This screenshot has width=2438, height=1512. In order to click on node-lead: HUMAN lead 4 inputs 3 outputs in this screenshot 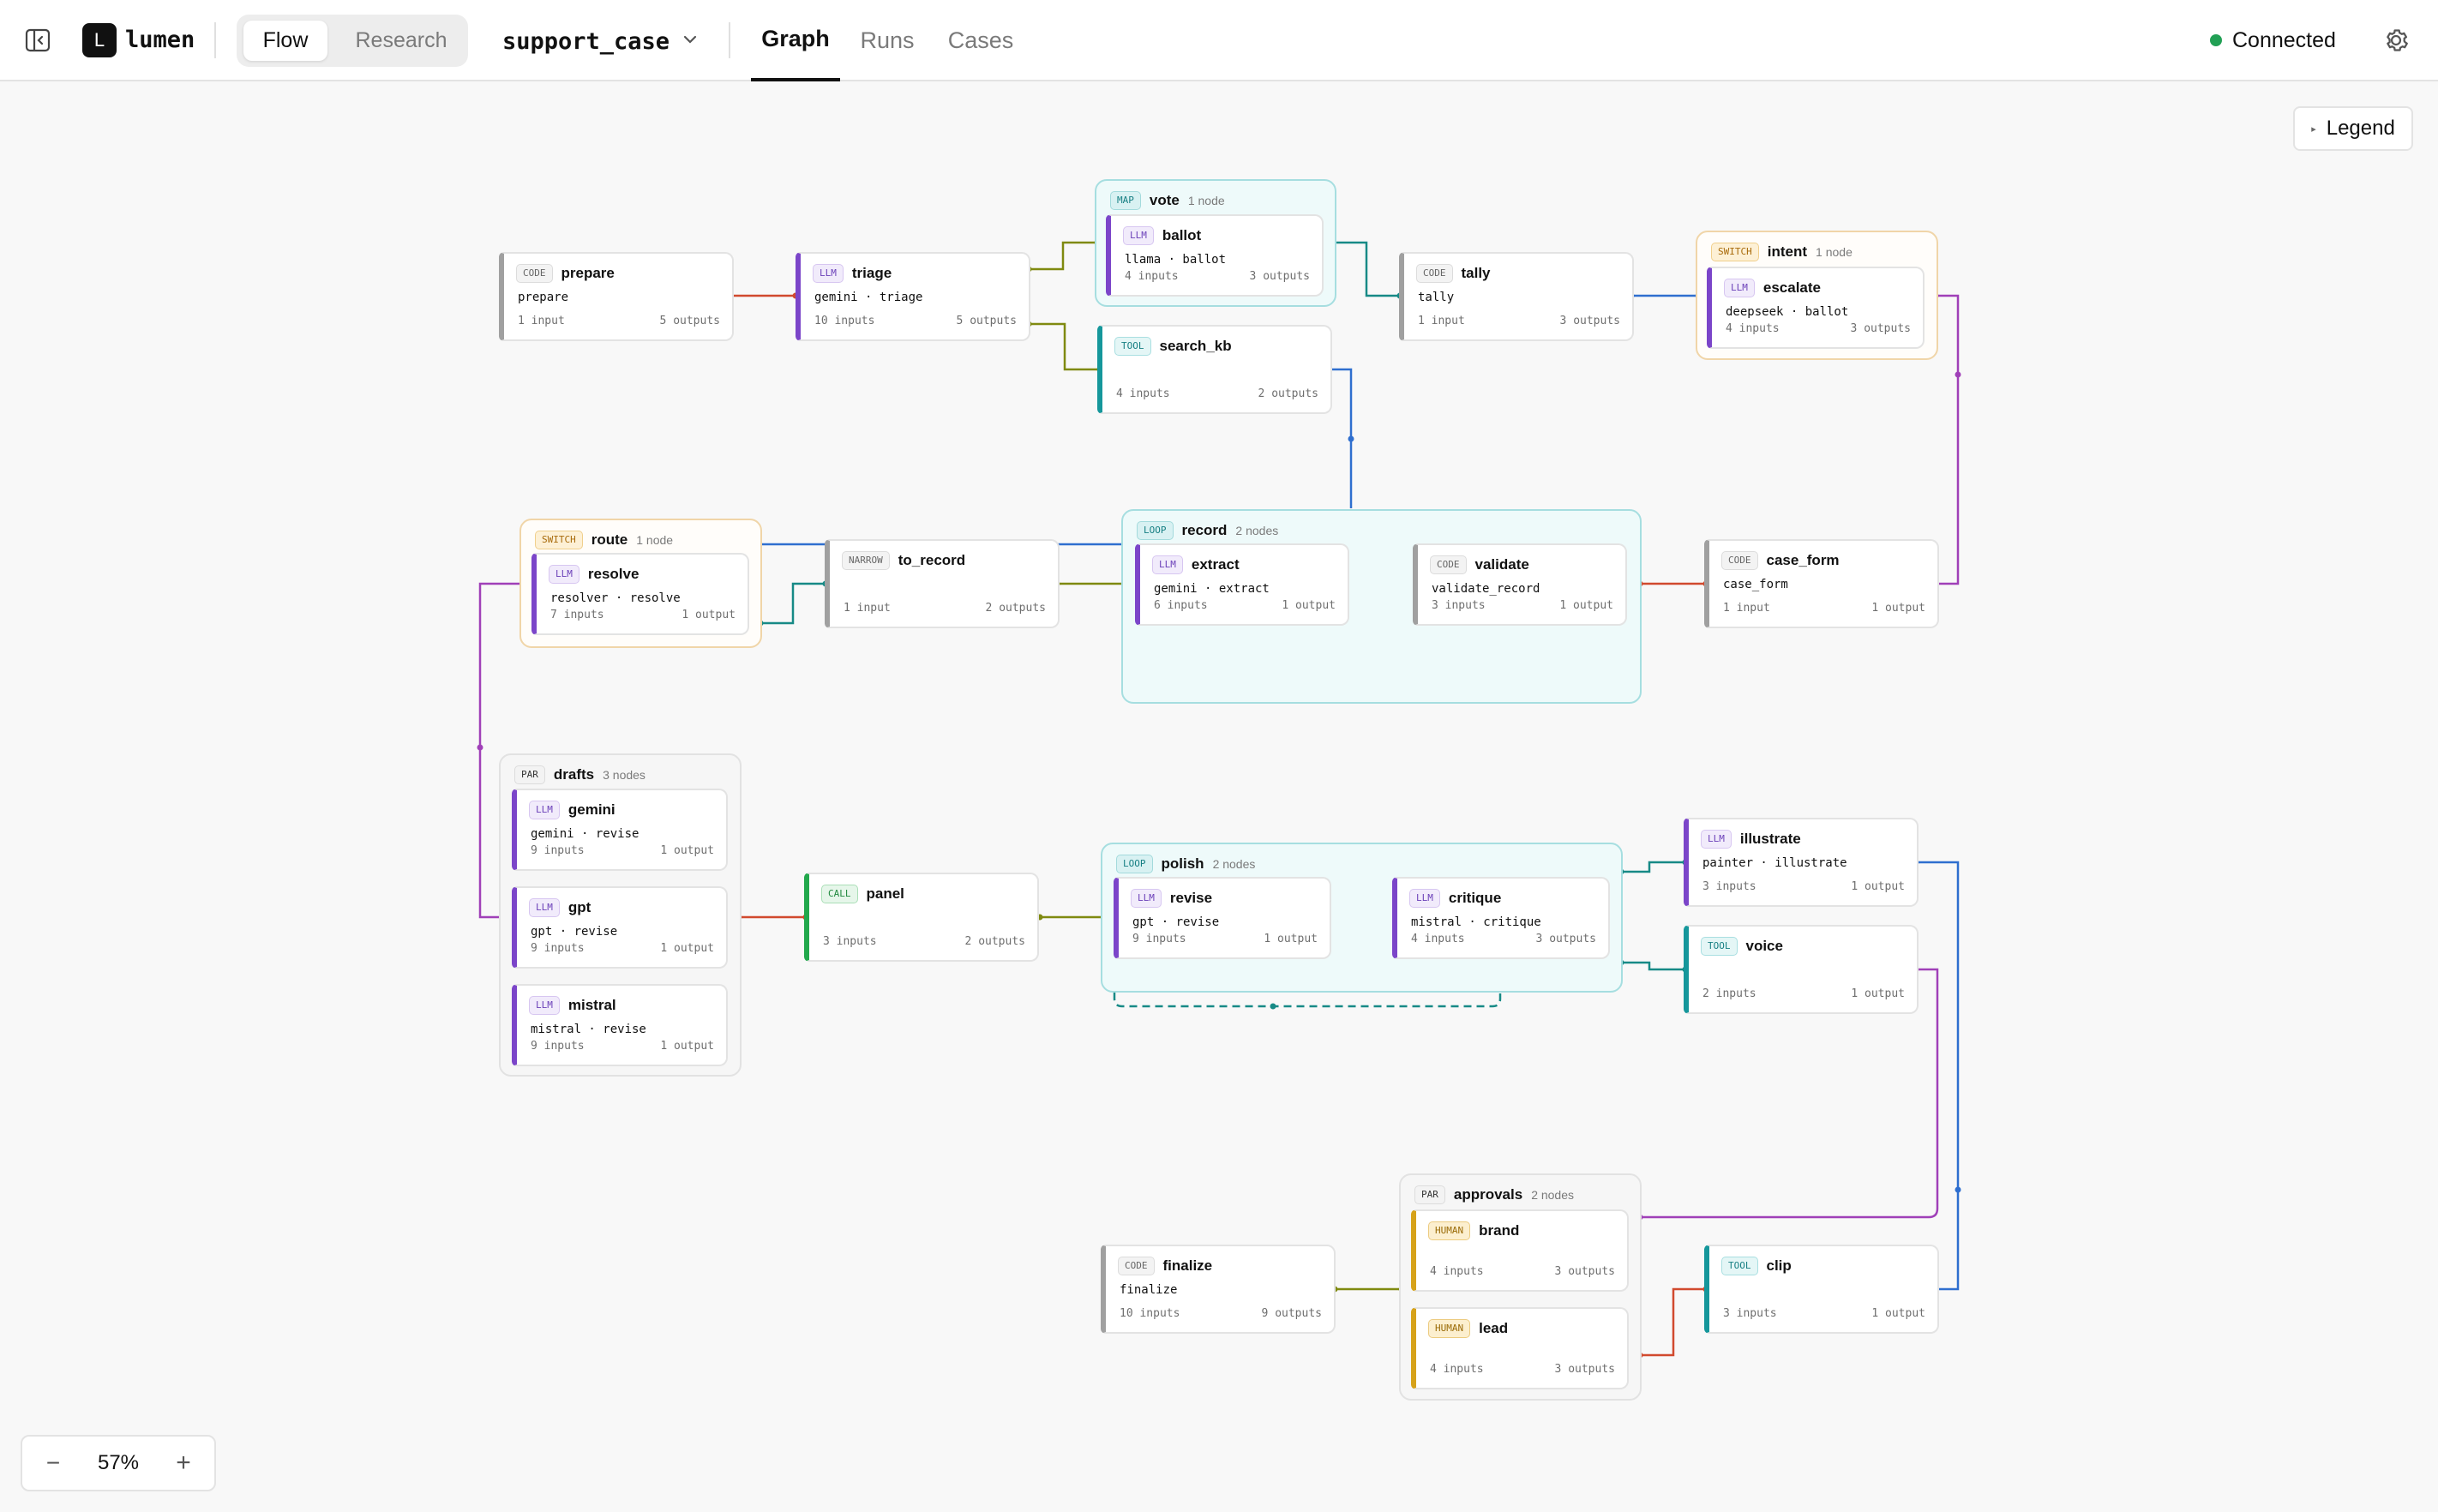, I will do `click(1520, 1348)`.